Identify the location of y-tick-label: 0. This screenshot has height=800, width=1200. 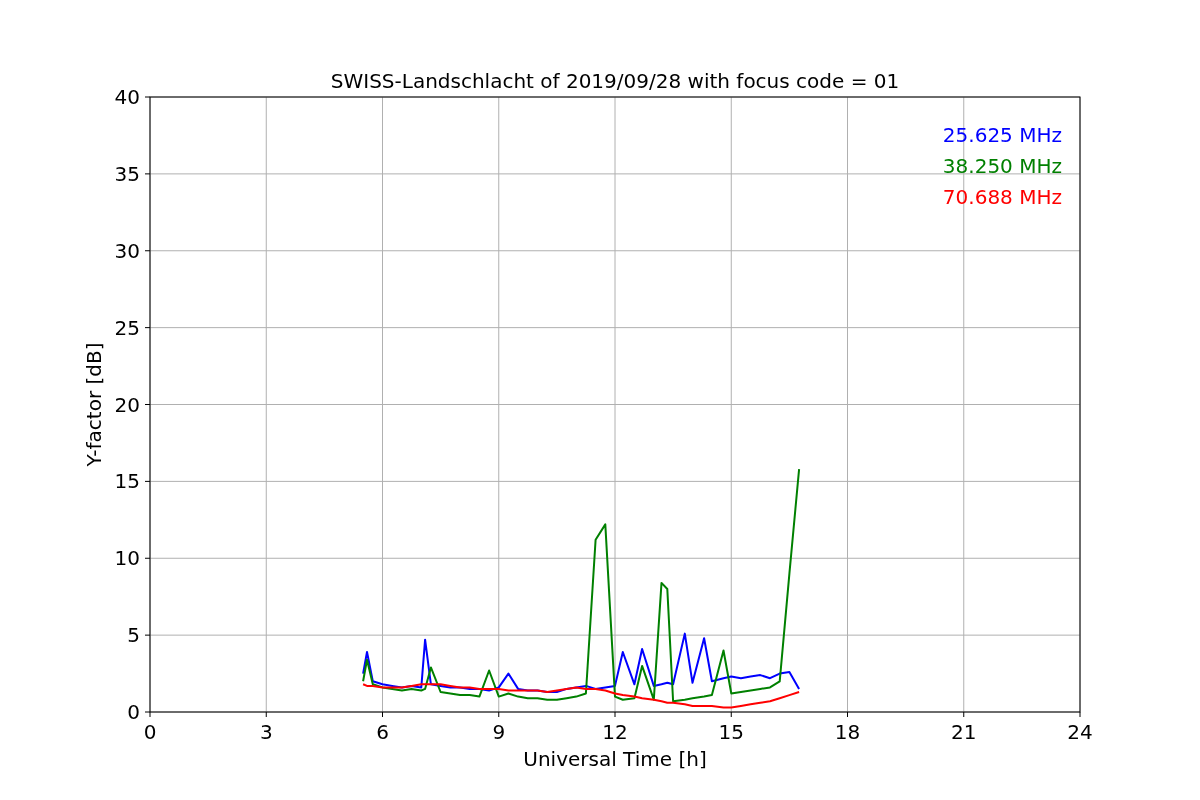
(133, 712).